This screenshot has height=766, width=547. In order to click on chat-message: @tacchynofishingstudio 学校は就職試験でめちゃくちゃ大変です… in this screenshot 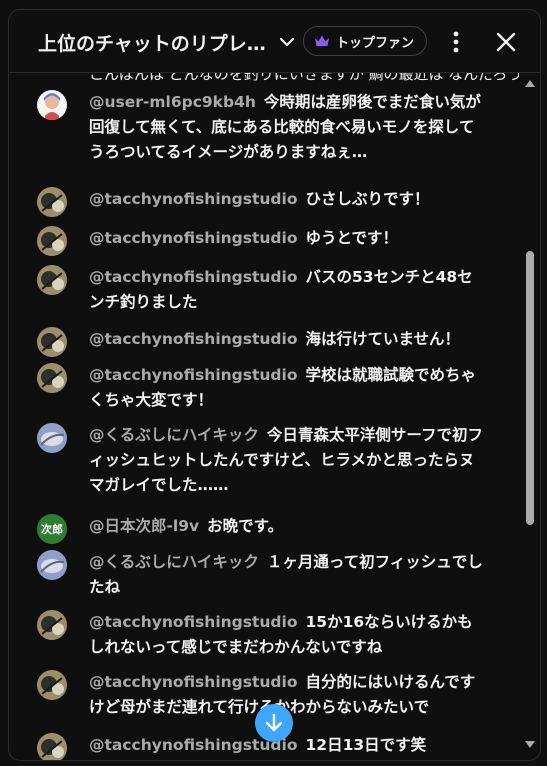, I will do `click(262, 388)`.